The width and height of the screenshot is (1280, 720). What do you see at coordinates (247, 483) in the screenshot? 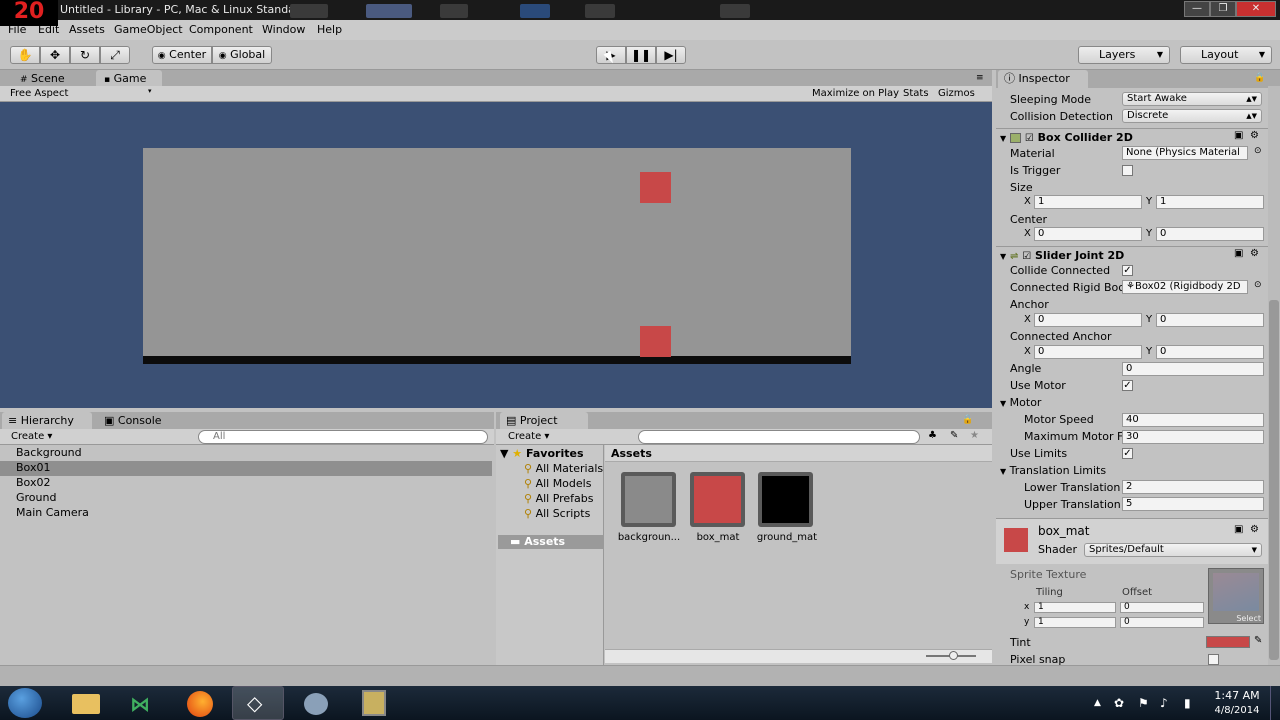
I see `hierarchy-item-box02: Box02` at bounding box center [247, 483].